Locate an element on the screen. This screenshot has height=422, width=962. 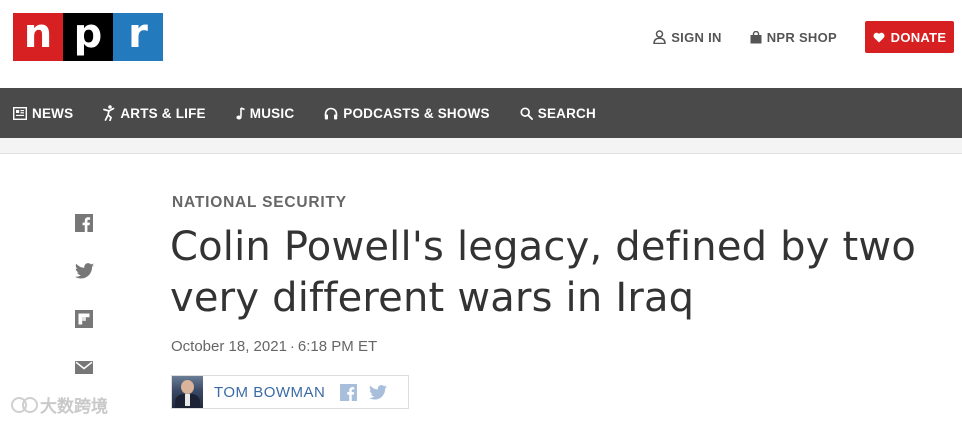
sign-in-label: SIGN IN is located at coordinates (696, 37).